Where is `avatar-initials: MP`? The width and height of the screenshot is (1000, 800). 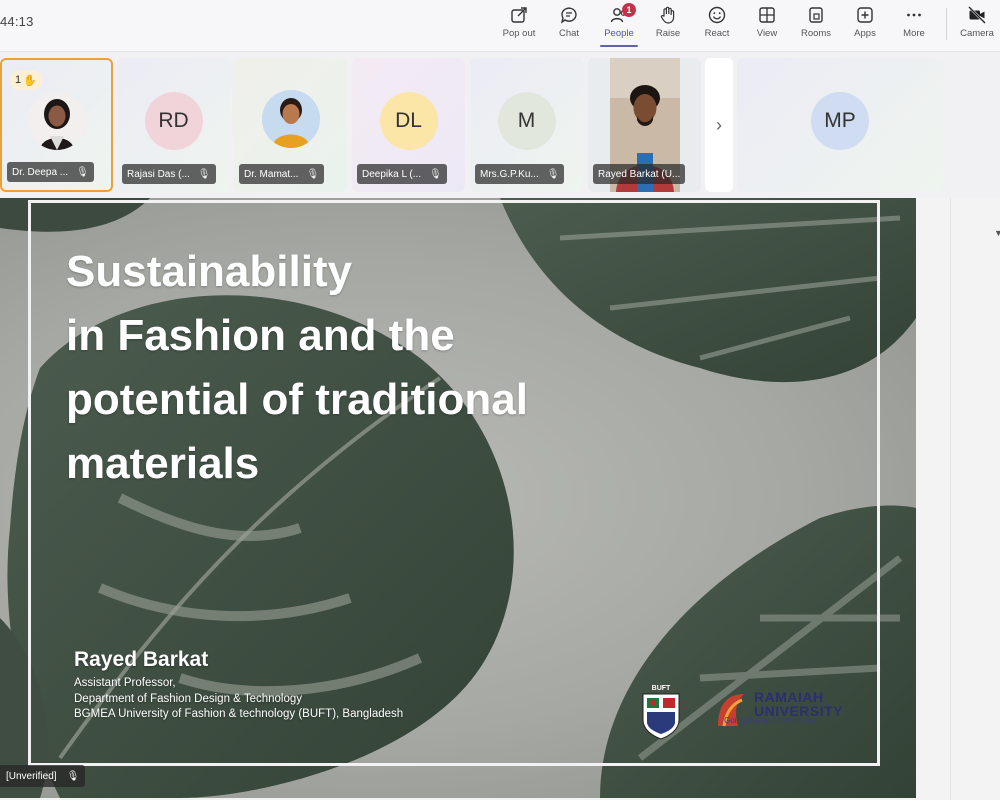
avatar-initials: MP is located at coordinates (840, 120).